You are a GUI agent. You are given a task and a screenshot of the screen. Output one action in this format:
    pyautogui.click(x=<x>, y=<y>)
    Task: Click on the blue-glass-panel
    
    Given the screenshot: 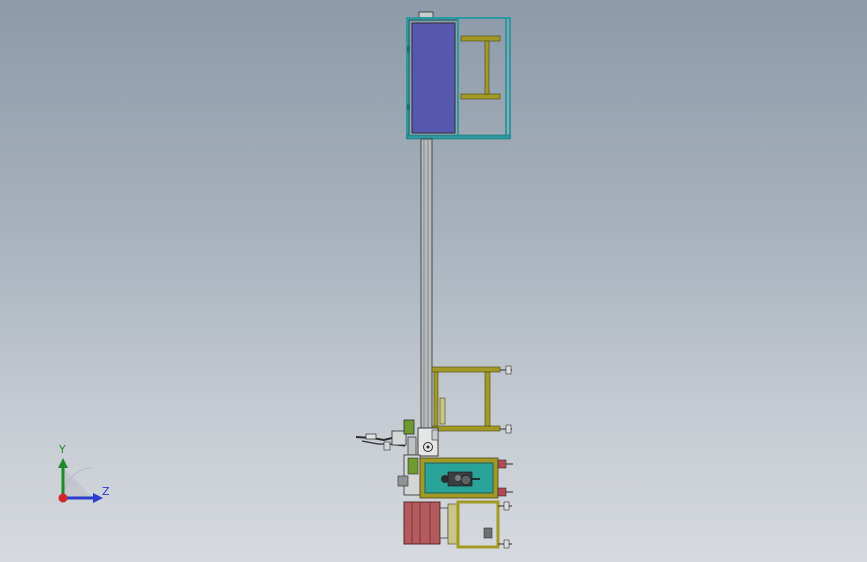 What is the action you would take?
    pyautogui.click(x=433, y=78)
    